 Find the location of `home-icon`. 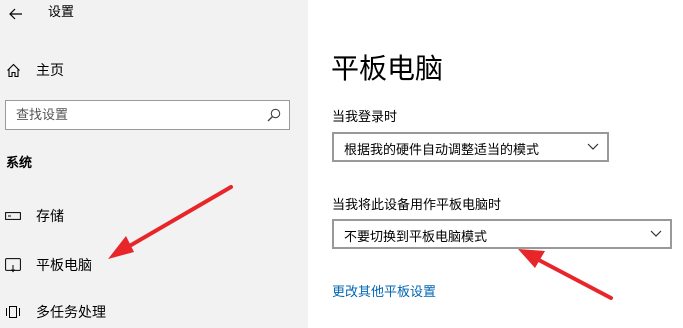

home-icon is located at coordinates (13, 70).